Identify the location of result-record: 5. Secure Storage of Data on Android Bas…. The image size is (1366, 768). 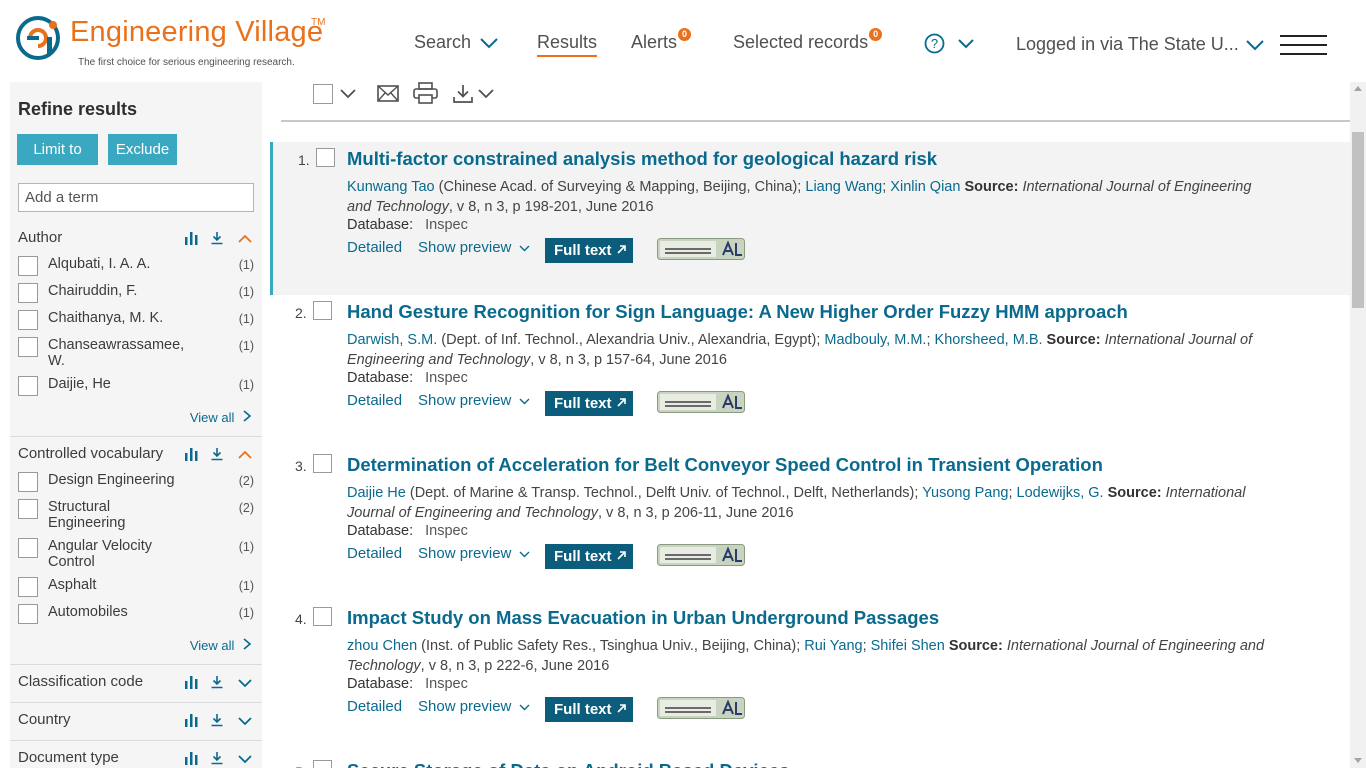
(810, 761).